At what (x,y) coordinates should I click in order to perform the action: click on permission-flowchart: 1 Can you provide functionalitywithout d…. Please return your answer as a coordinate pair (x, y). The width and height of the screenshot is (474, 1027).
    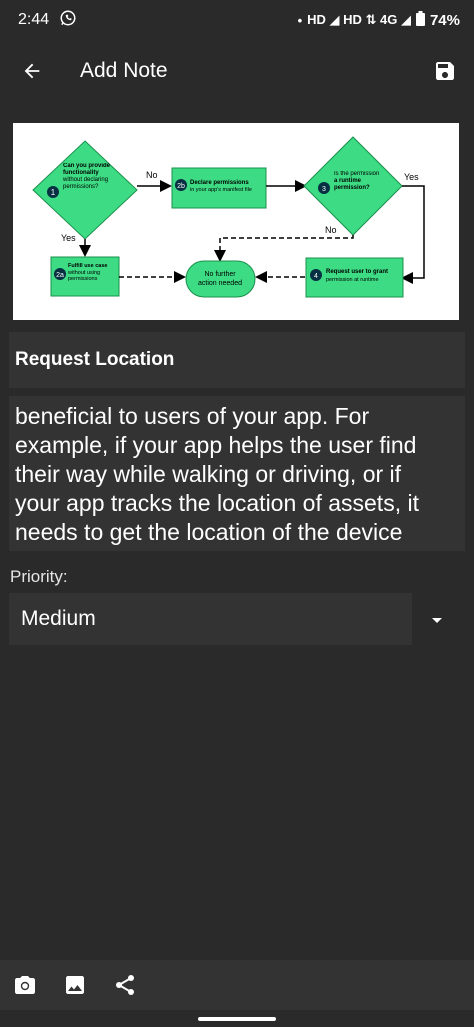
    Looking at the image, I should click on (228, 217).